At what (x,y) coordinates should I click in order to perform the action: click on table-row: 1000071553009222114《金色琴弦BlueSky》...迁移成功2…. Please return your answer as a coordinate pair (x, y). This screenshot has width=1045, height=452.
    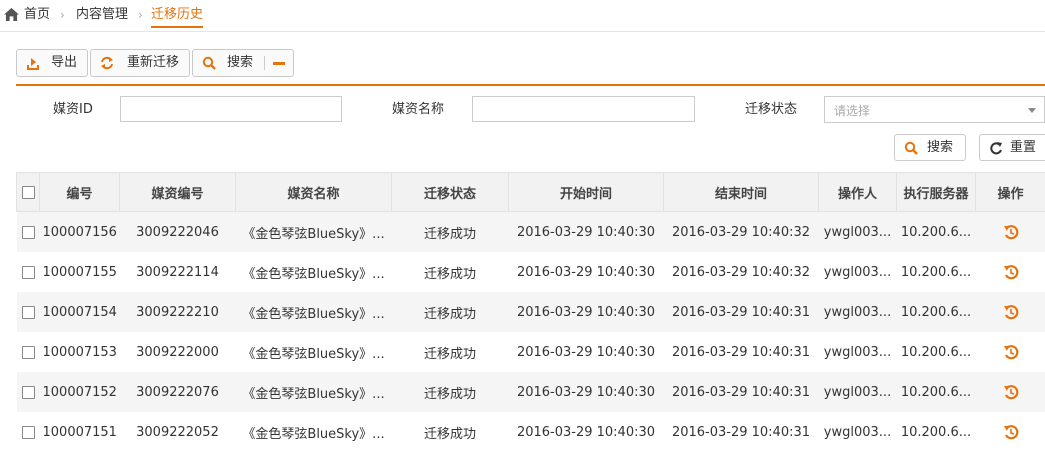
    Looking at the image, I should click on (531, 272).